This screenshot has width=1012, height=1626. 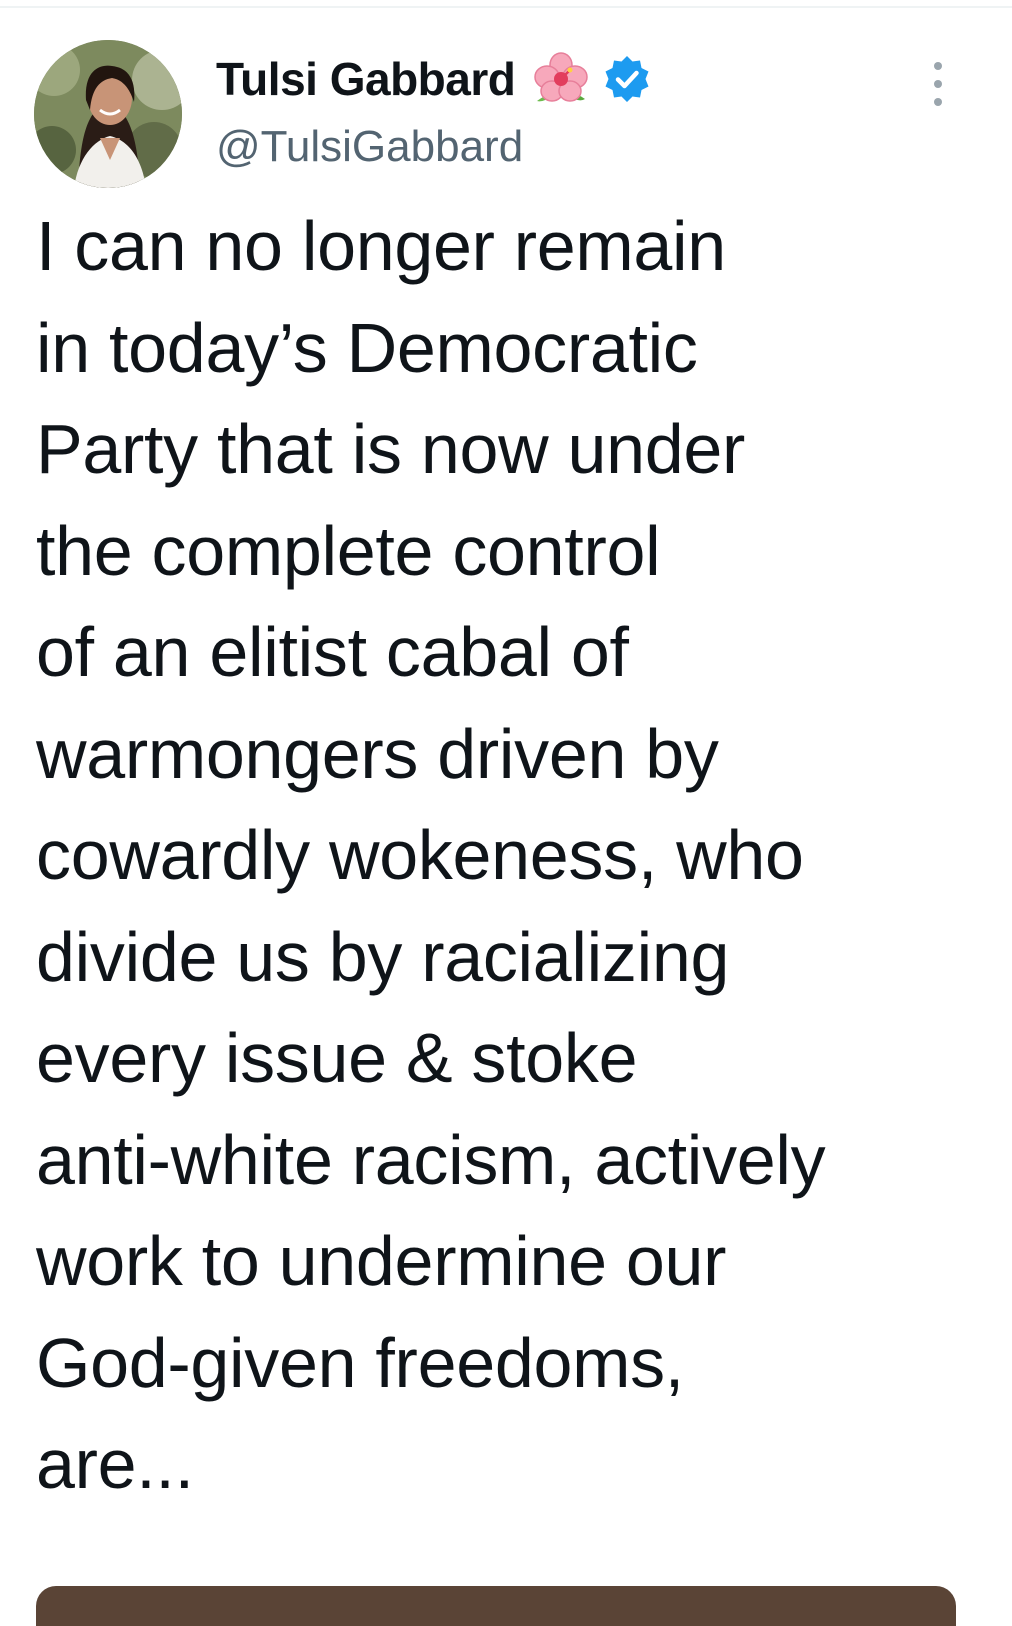 I want to click on avatar-photo, so click(x=108, y=114).